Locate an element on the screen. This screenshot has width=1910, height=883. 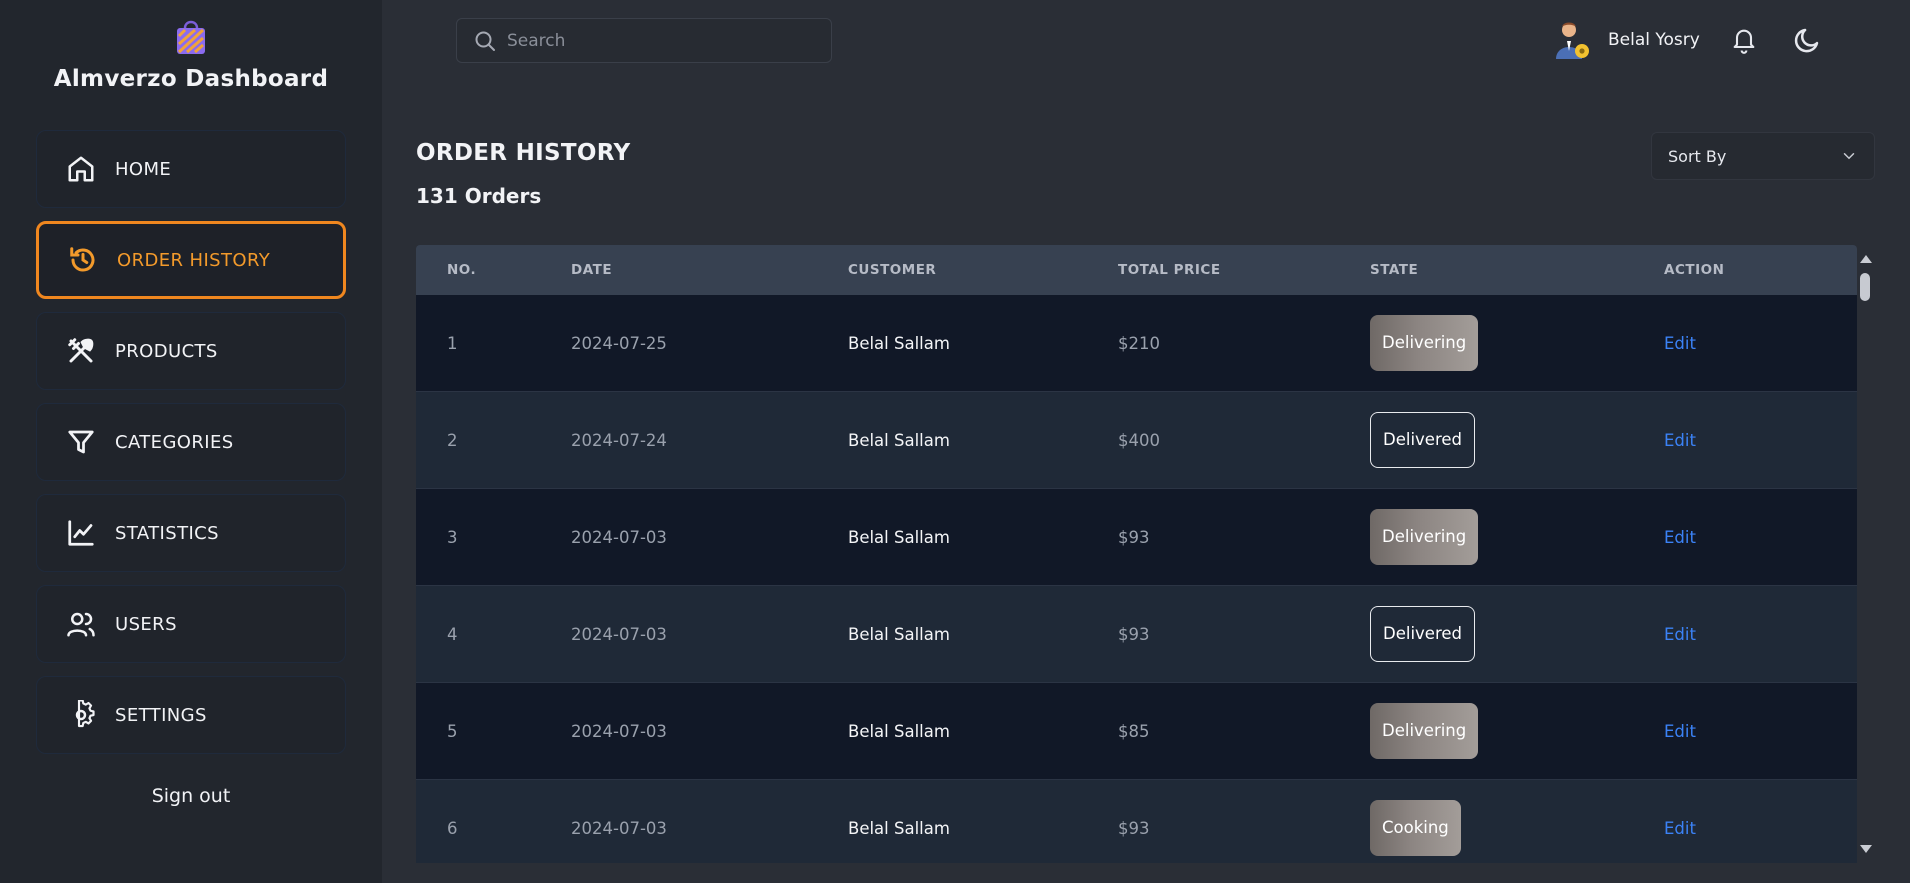
column-header-state: STATE is located at coordinates (1394, 270).